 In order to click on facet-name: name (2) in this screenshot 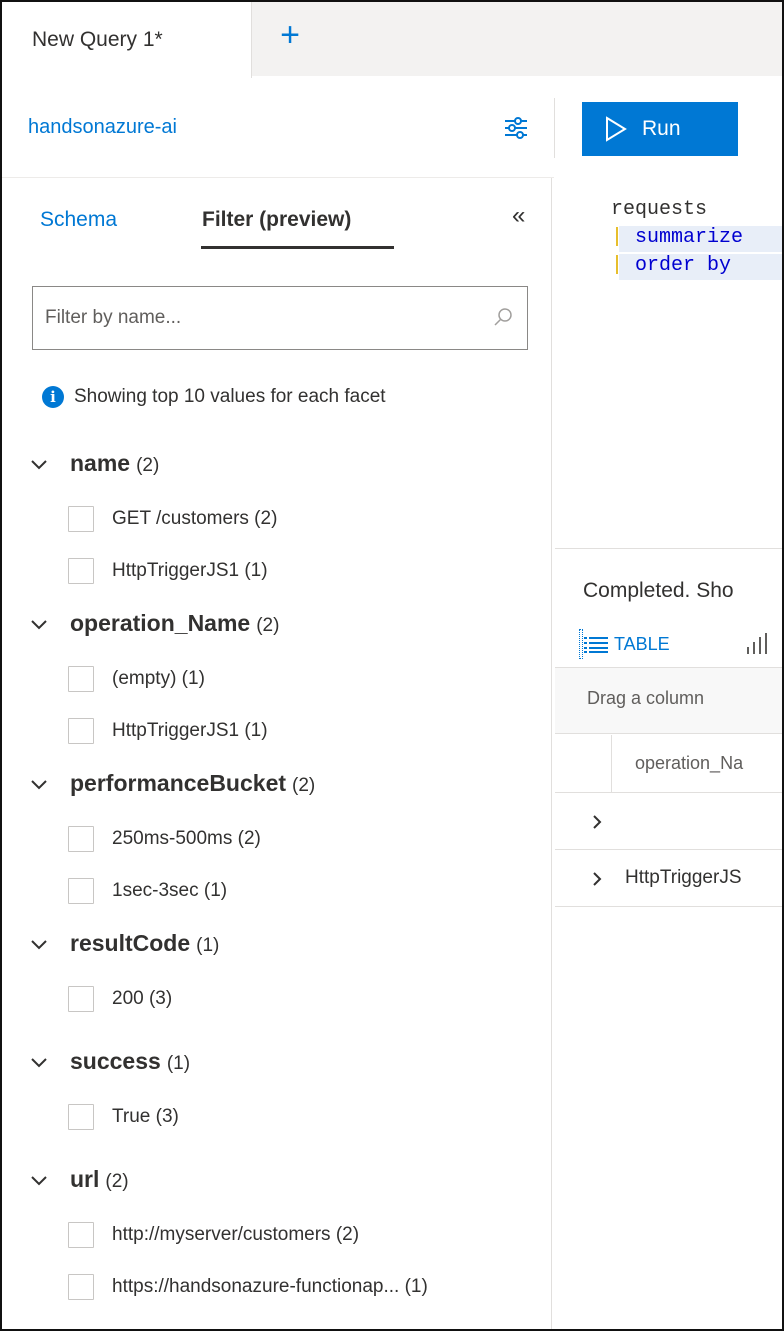, I will do `click(114, 463)`.